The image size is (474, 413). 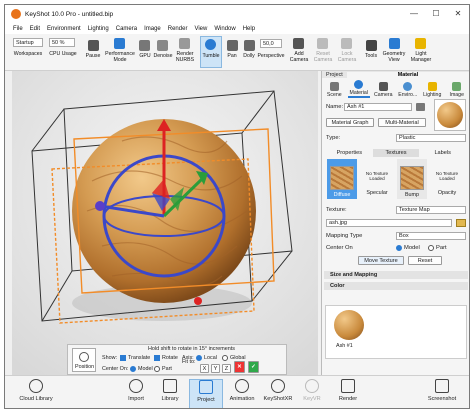 I want to click on diffuse-swatch, so click(x=342, y=178).